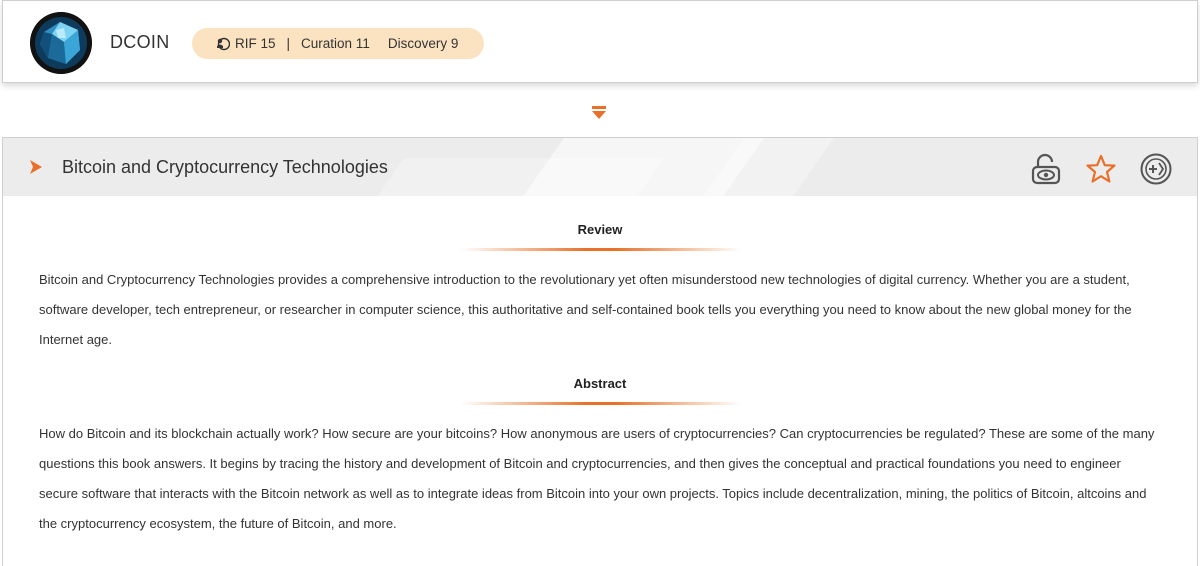 The image size is (1200, 566). Describe the element at coordinates (599, 113) in the screenshot. I see `double-chevron-down-icon` at that location.